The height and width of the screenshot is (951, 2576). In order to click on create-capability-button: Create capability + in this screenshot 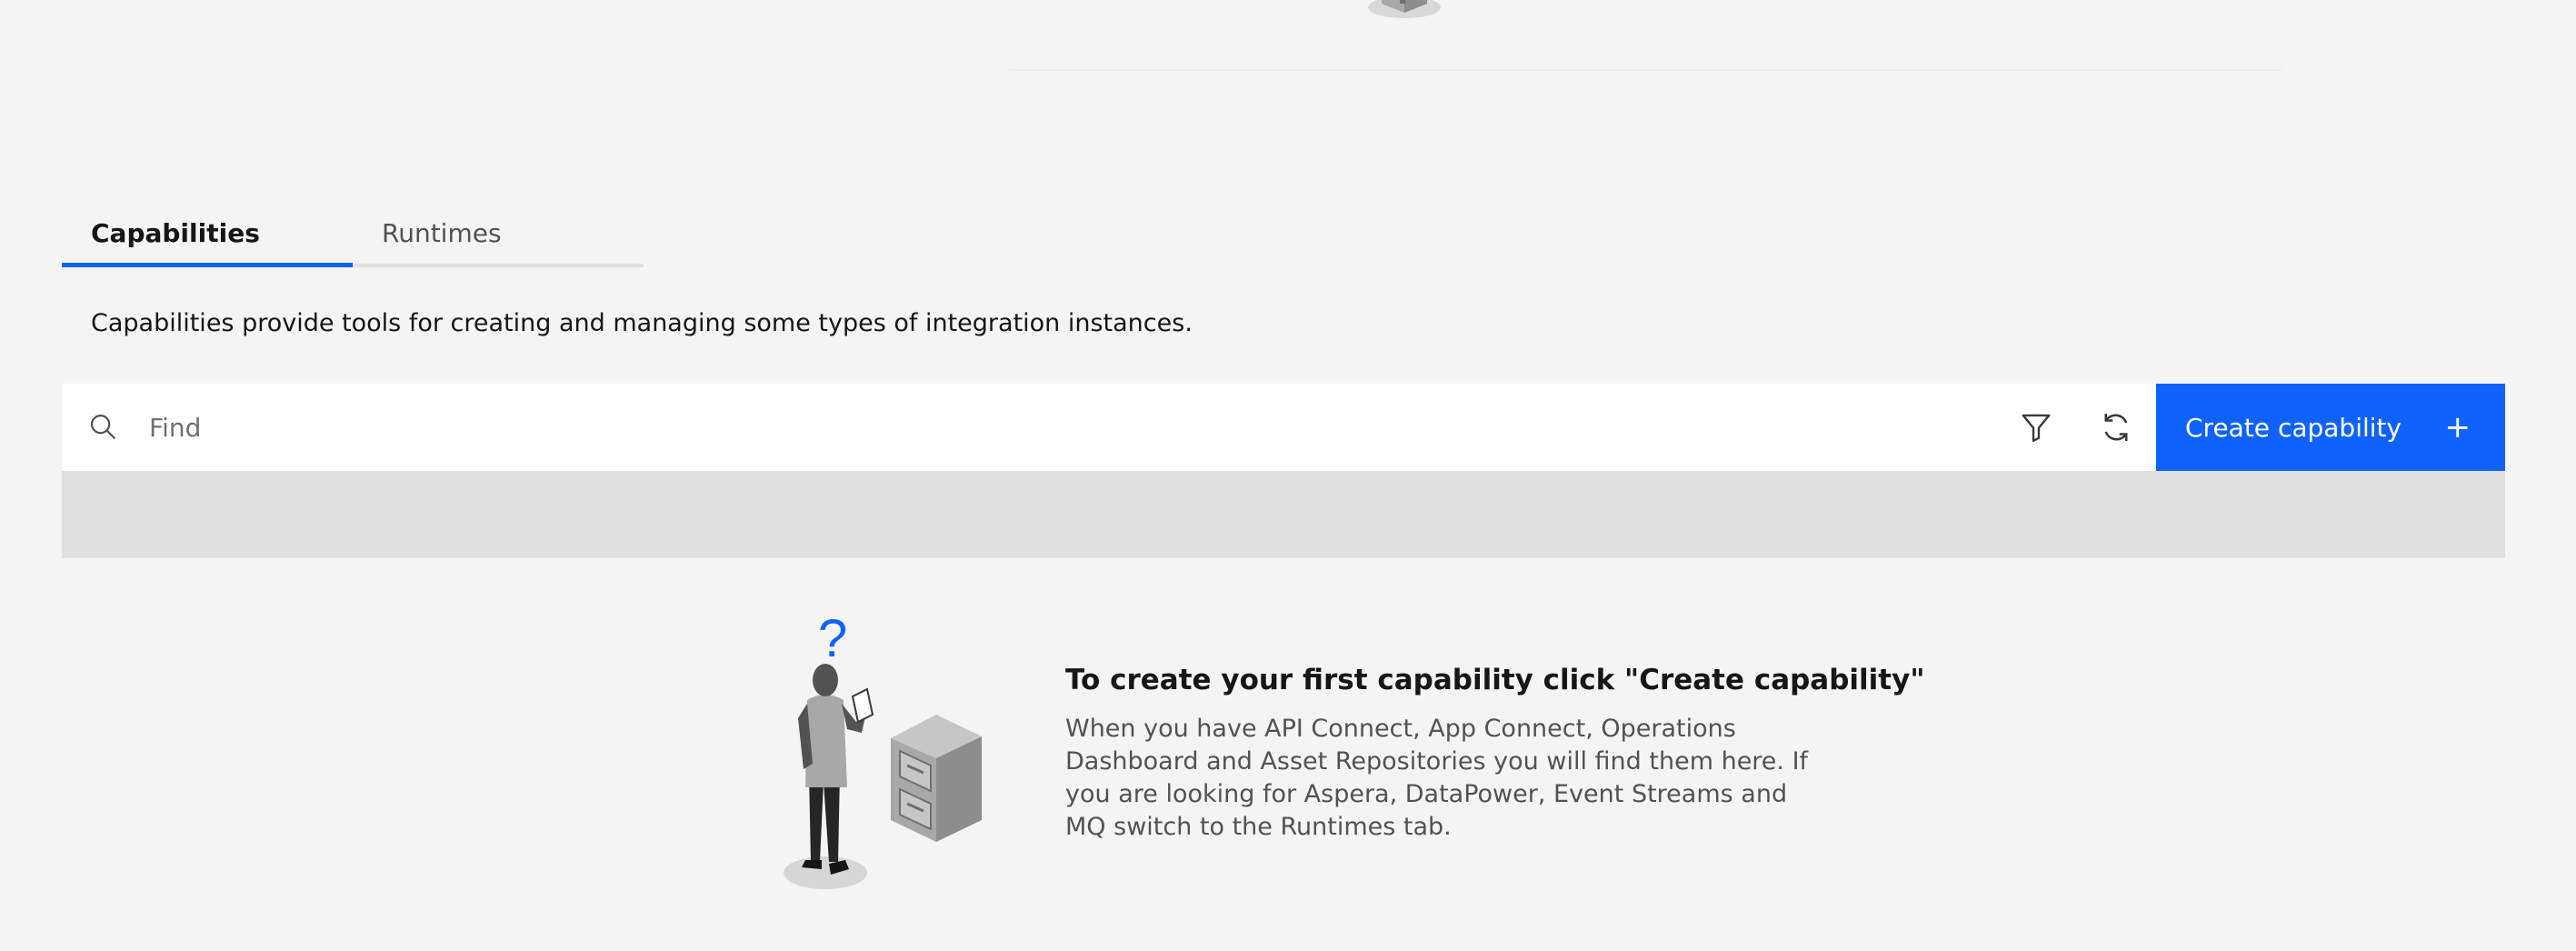, I will do `click(2330, 427)`.